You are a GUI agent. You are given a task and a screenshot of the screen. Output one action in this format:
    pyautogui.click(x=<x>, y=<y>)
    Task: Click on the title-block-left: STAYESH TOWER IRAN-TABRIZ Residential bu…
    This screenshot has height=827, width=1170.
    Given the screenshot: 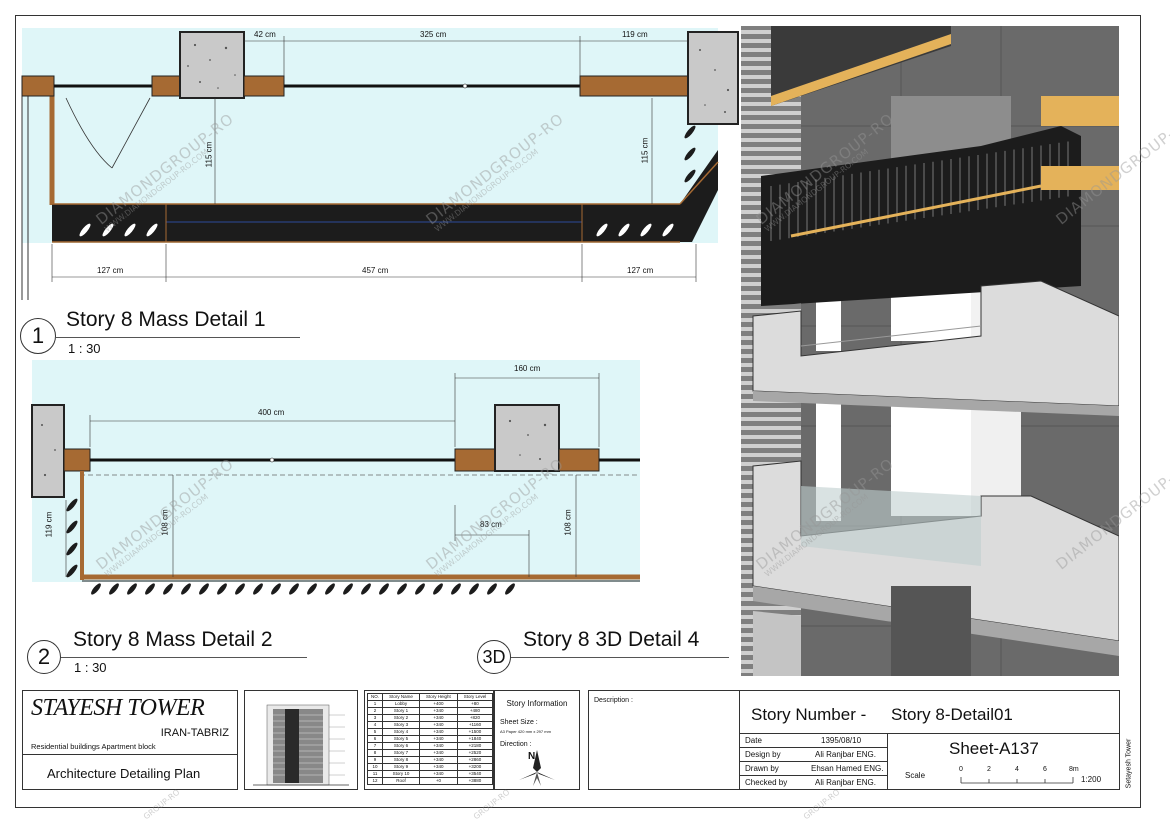 What is the action you would take?
    pyautogui.click(x=130, y=740)
    